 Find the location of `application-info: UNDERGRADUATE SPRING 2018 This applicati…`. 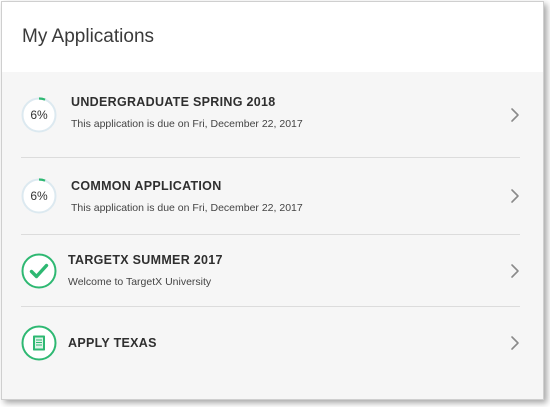

application-info: UNDERGRADUATE SPRING 2018 This applicati… is located at coordinates (295, 112).